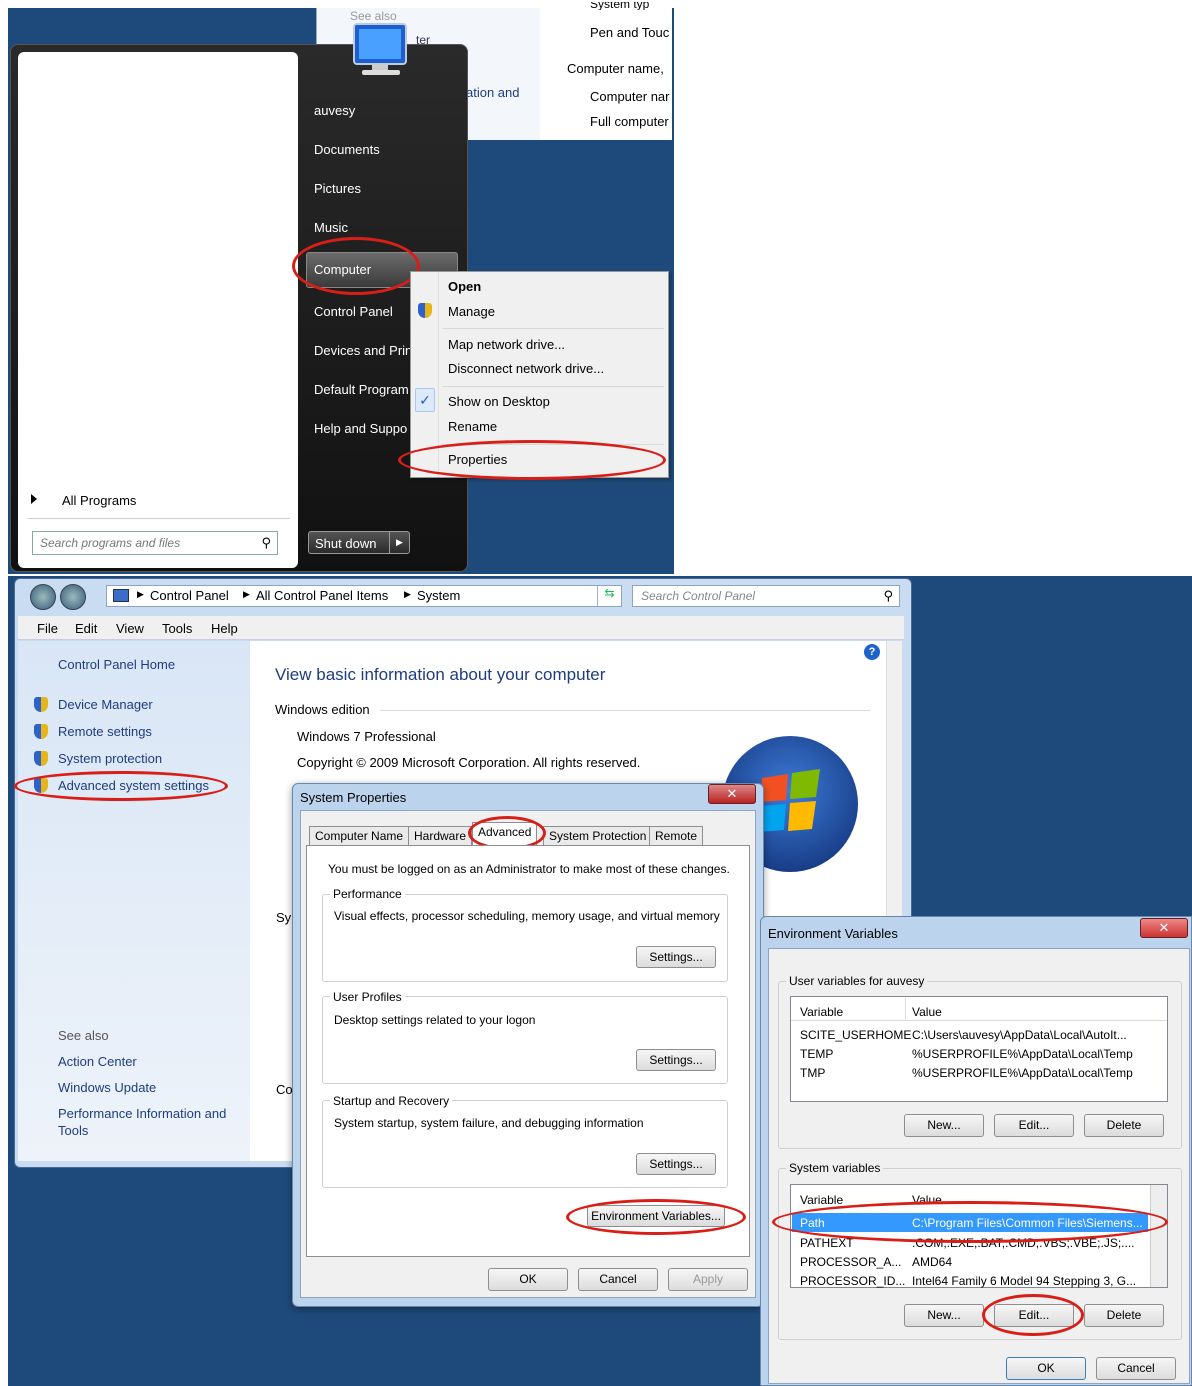 This screenshot has width=1192, height=1386. What do you see at coordinates (399, 542) in the screenshot?
I see `shutdown-arrow-icon: ▶` at bounding box center [399, 542].